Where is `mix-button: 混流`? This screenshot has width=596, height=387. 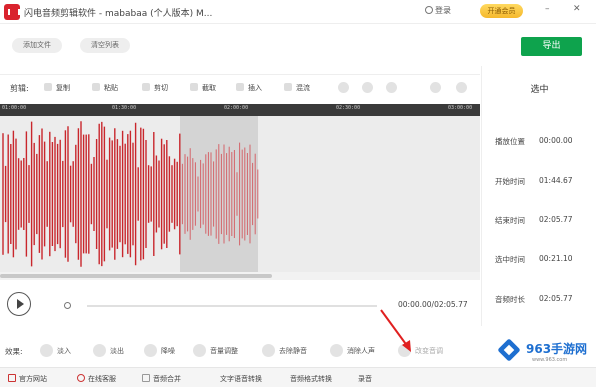
mix-button: 混流 is located at coordinates (297, 88).